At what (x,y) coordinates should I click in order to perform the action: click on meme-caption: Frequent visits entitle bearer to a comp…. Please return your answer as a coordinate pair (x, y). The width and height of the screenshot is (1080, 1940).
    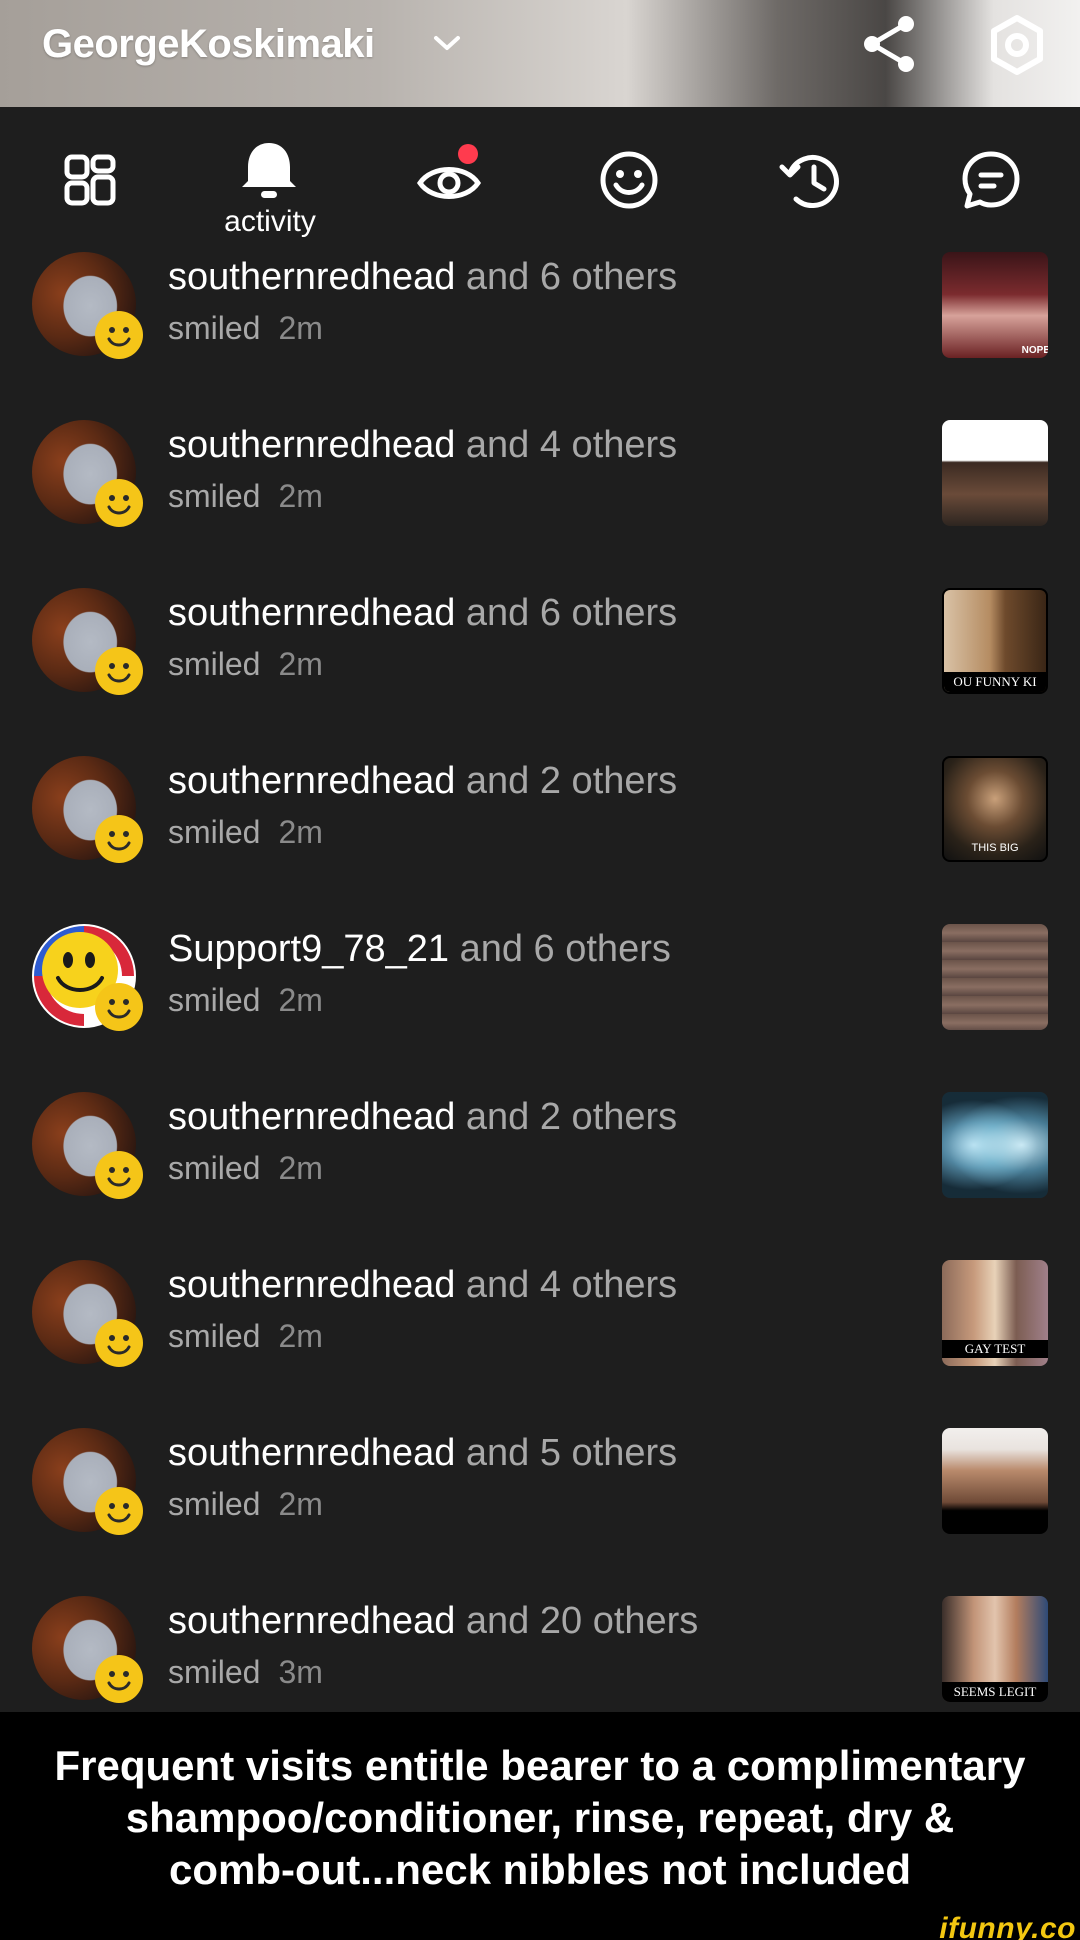
    Looking at the image, I should click on (540, 1815).